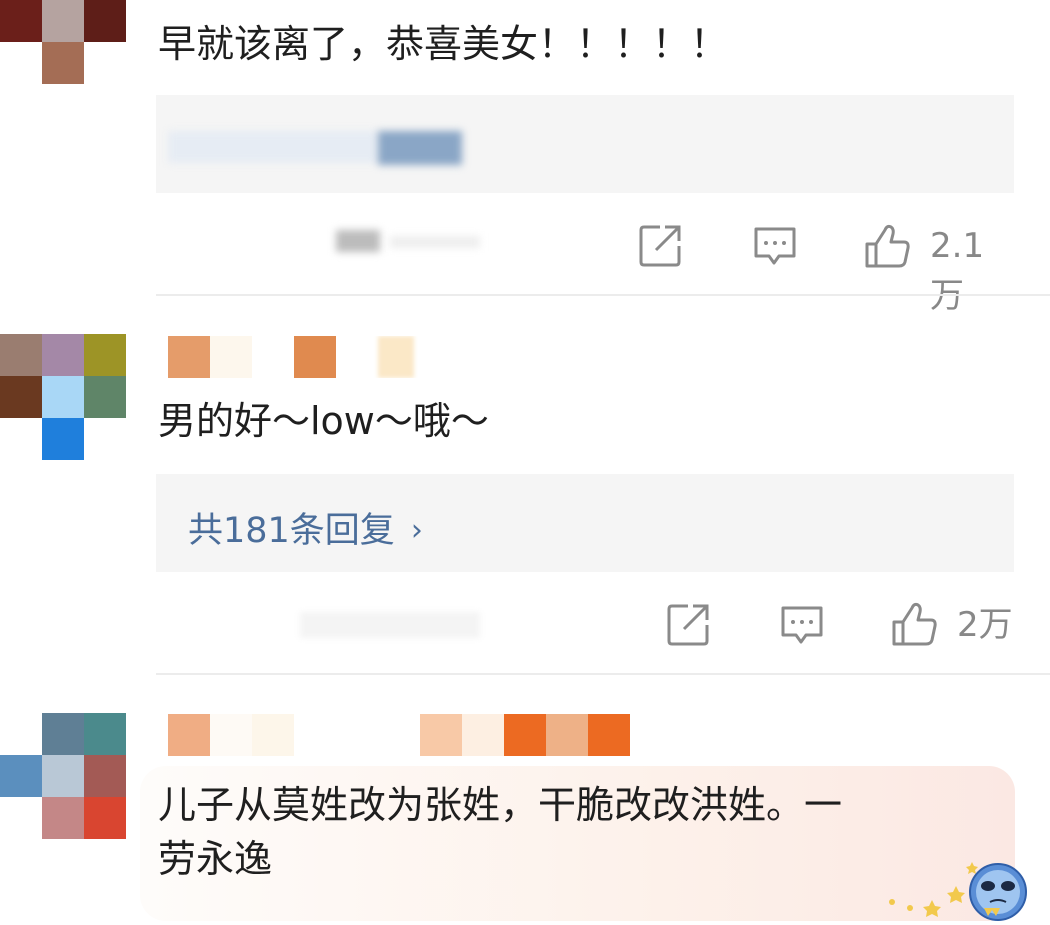 Image resolution: width=1050 pixels, height=925 pixels. Describe the element at coordinates (500, 805) in the screenshot. I see `comment-text-line: 儿子从莫姓改为张姓，干脆改改洪姓。一` at that location.